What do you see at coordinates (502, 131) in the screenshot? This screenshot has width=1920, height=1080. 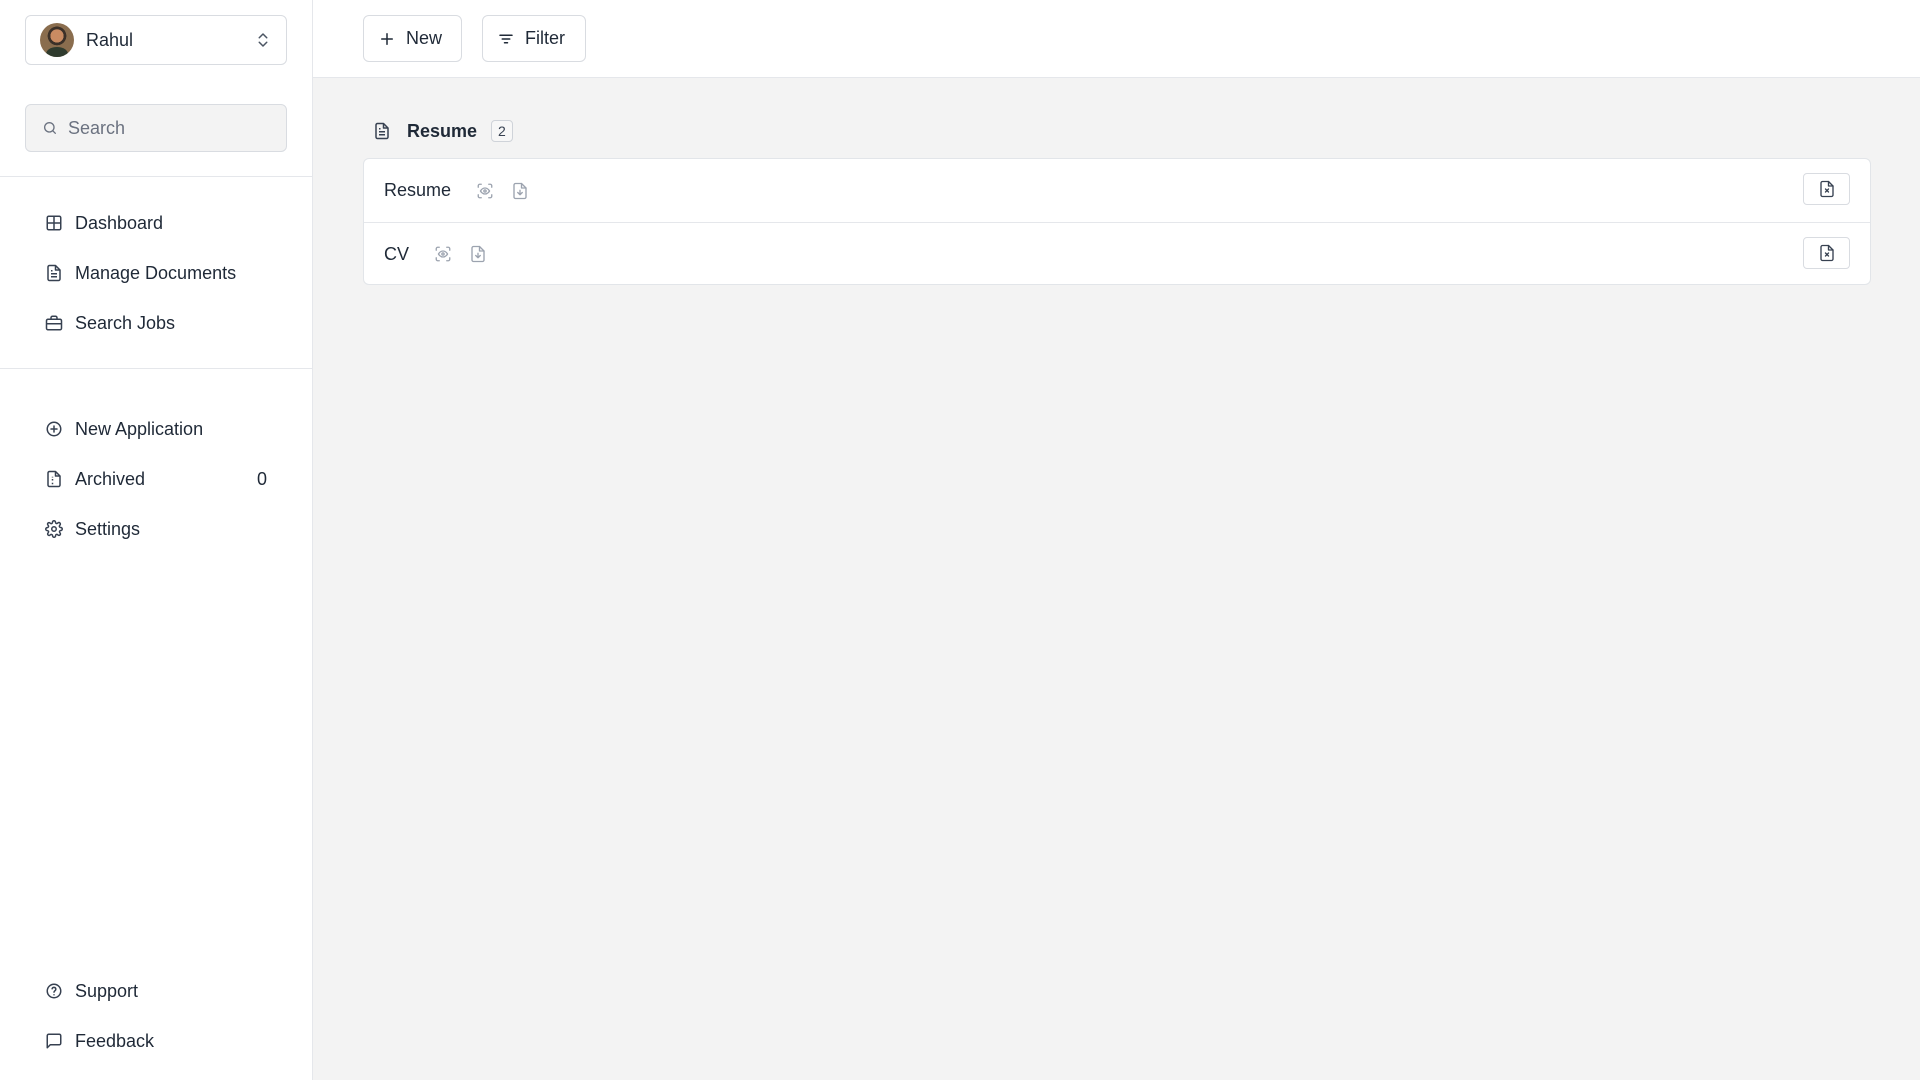 I see `group-count-badge: 2` at bounding box center [502, 131].